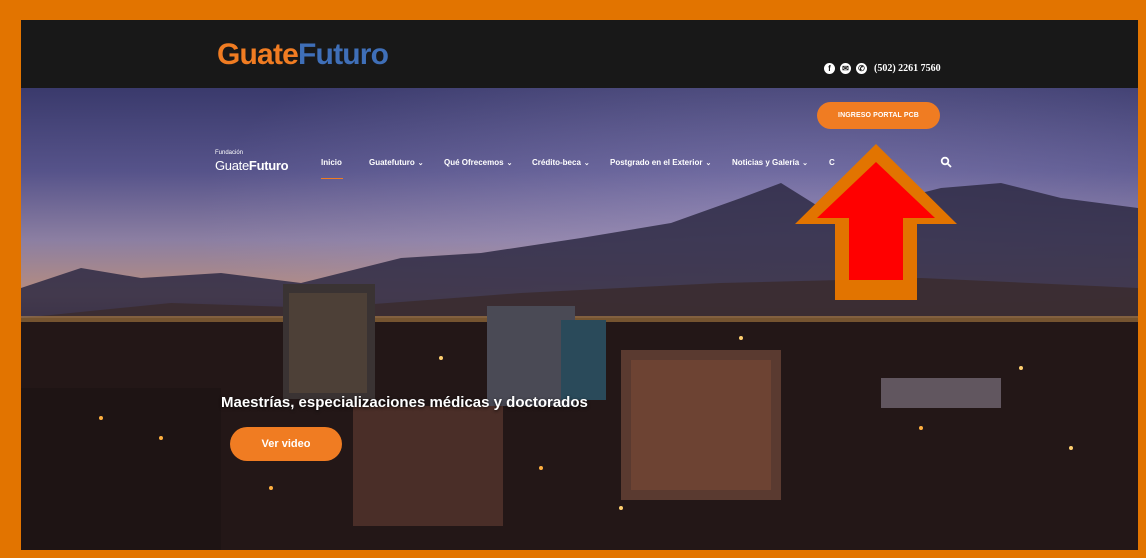 Image resolution: width=1146 pixels, height=558 pixels. Describe the element at coordinates (556, 162) in the screenshot. I see `nav-item-label: Crédito-beca` at that location.